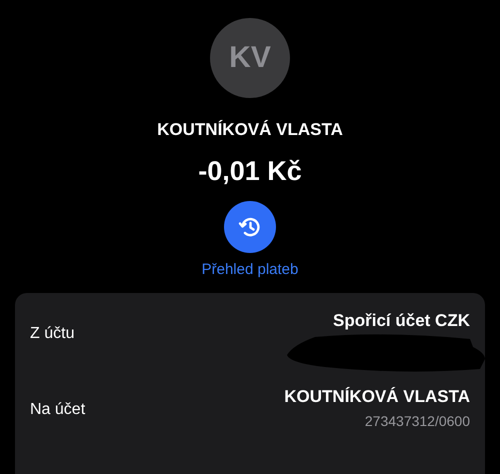 The image size is (500, 474). What do you see at coordinates (52, 334) in the screenshot?
I see `detail-label: Z účtu` at bounding box center [52, 334].